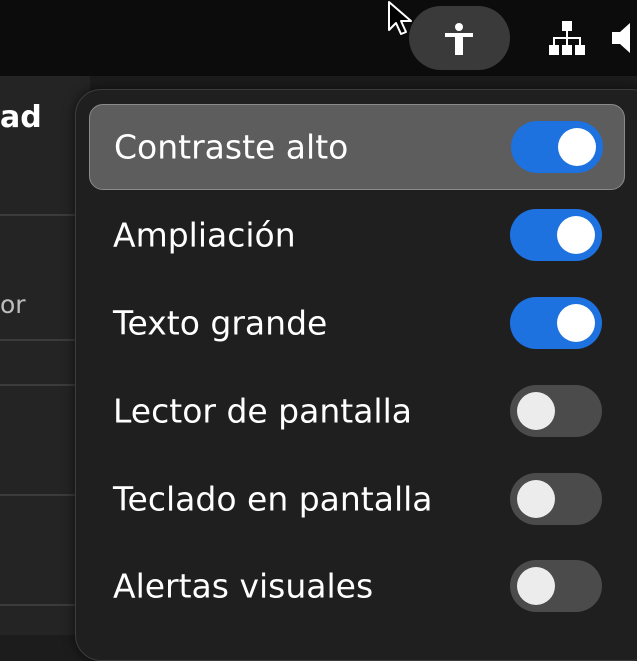  I want to click on screen-reader-switch, so click(556, 411).